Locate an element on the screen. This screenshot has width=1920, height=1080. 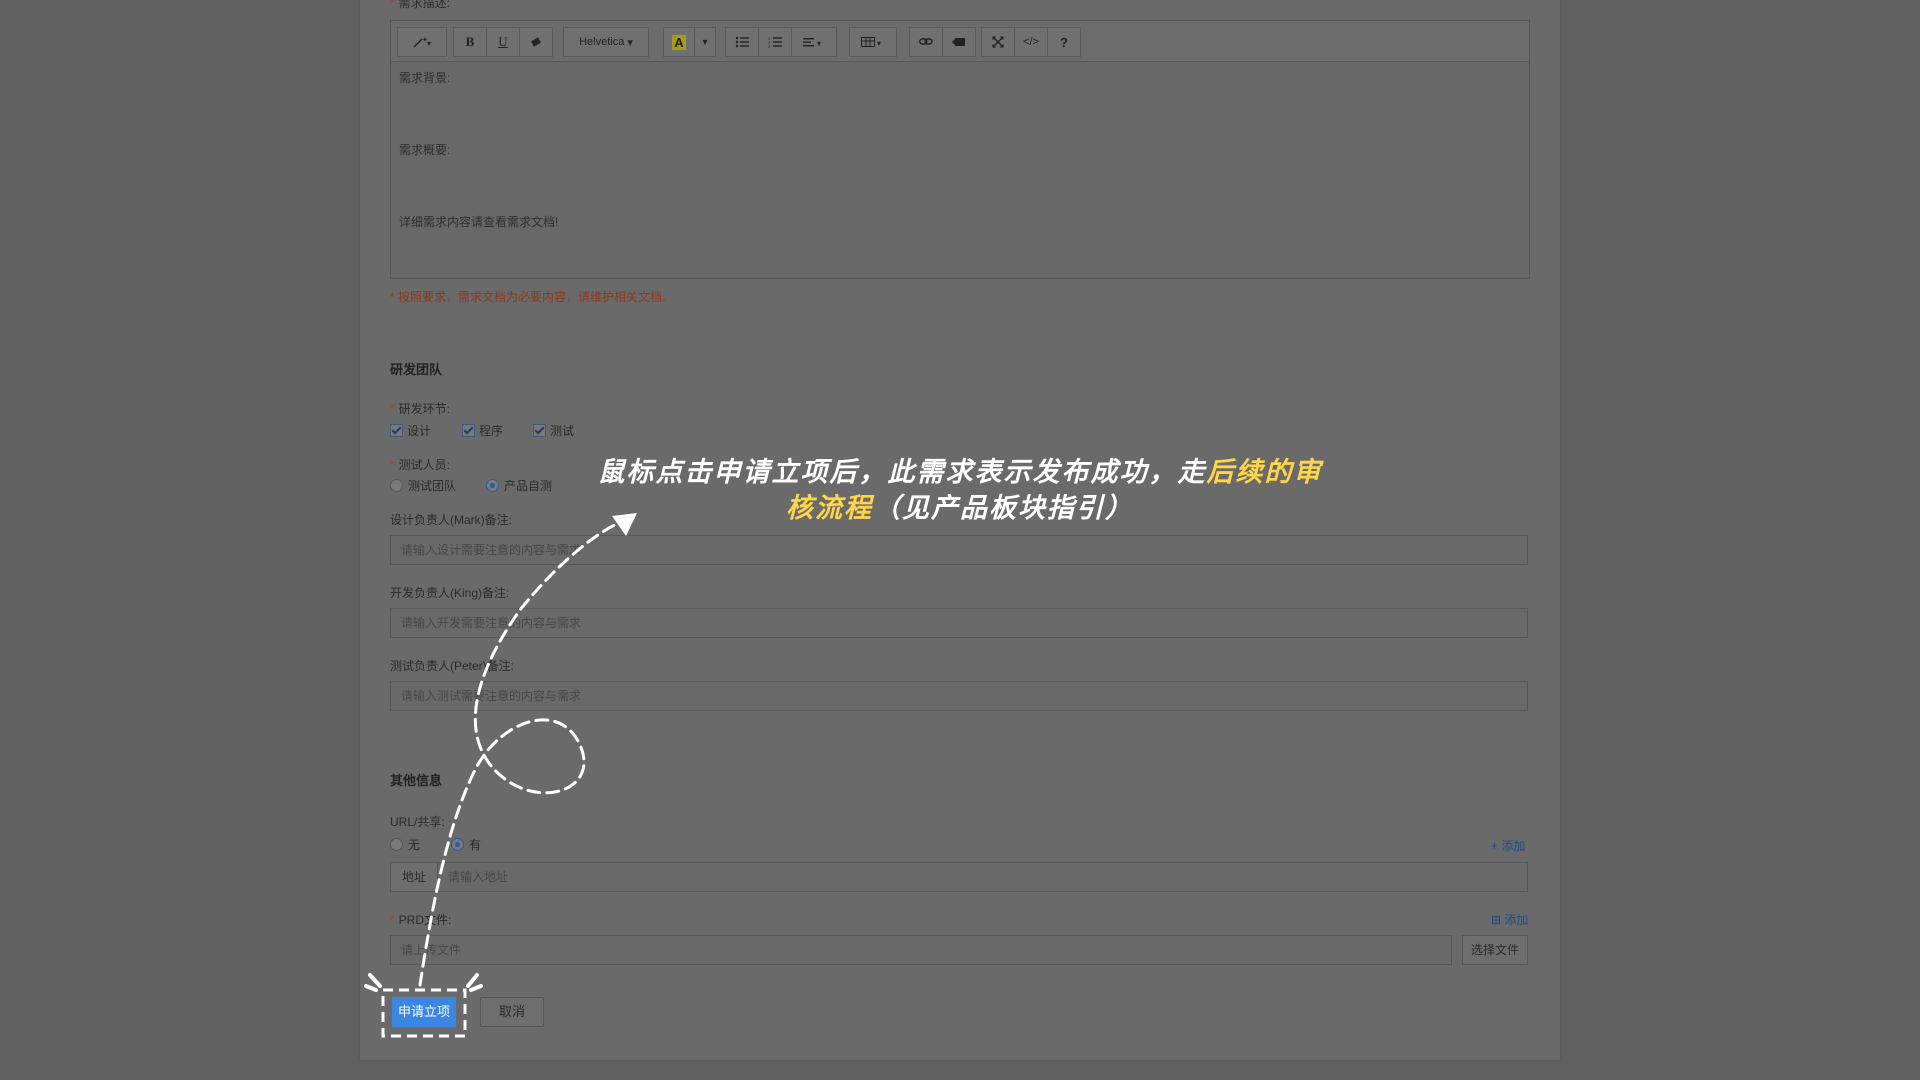
stage-test-checkbox: 测试 is located at coordinates (553, 430).